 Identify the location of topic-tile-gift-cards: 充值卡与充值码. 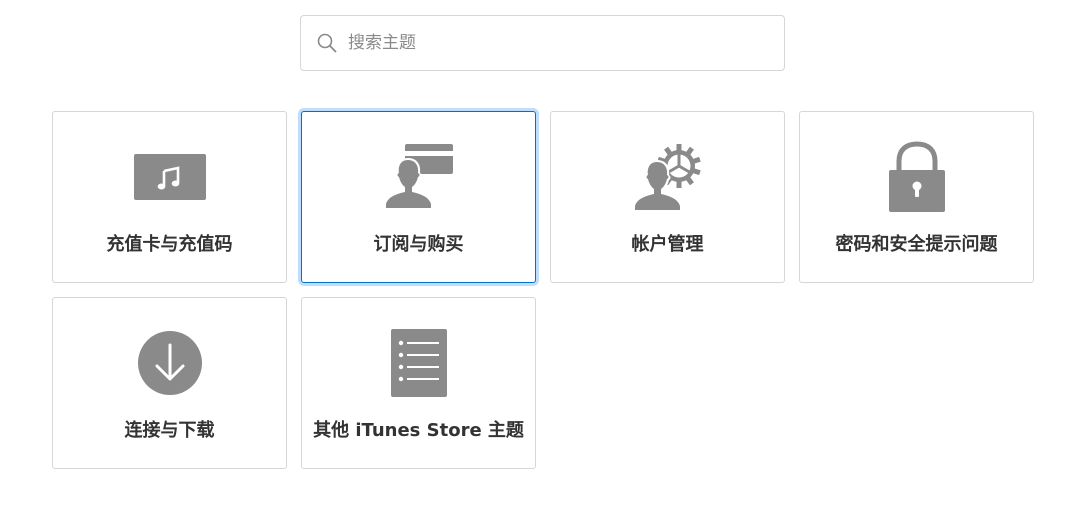
(169, 197).